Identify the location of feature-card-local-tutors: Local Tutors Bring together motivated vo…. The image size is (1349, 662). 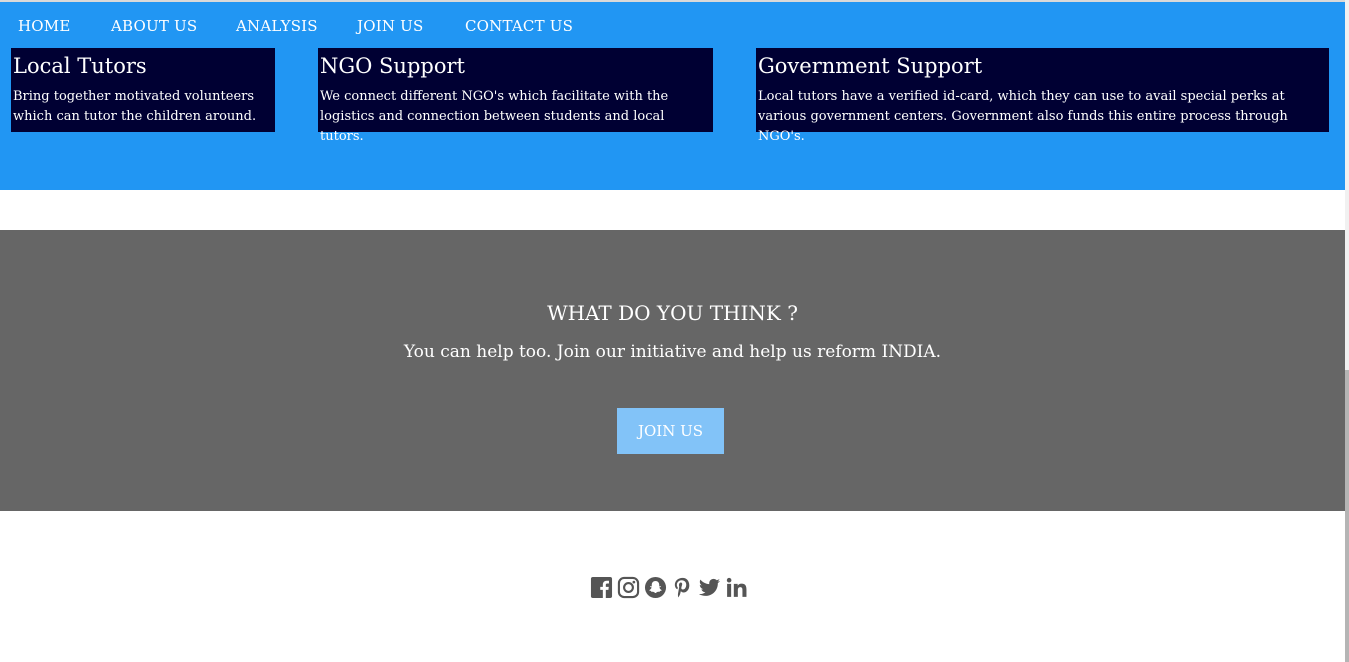
(143, 90).